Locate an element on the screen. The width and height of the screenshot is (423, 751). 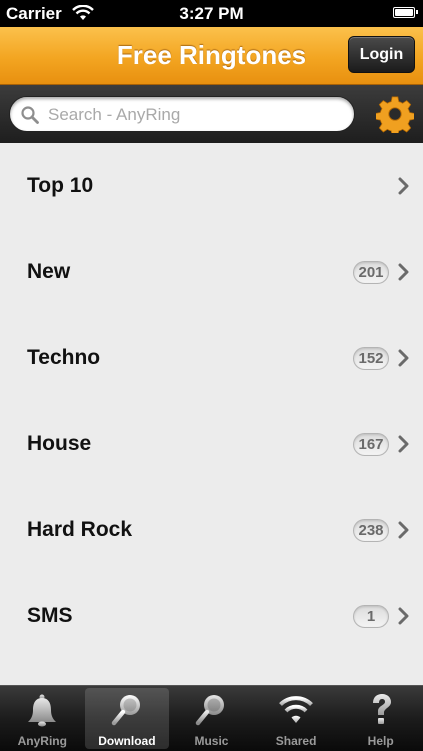
list-item-new: New 201 is located at coordinates (211, 272).